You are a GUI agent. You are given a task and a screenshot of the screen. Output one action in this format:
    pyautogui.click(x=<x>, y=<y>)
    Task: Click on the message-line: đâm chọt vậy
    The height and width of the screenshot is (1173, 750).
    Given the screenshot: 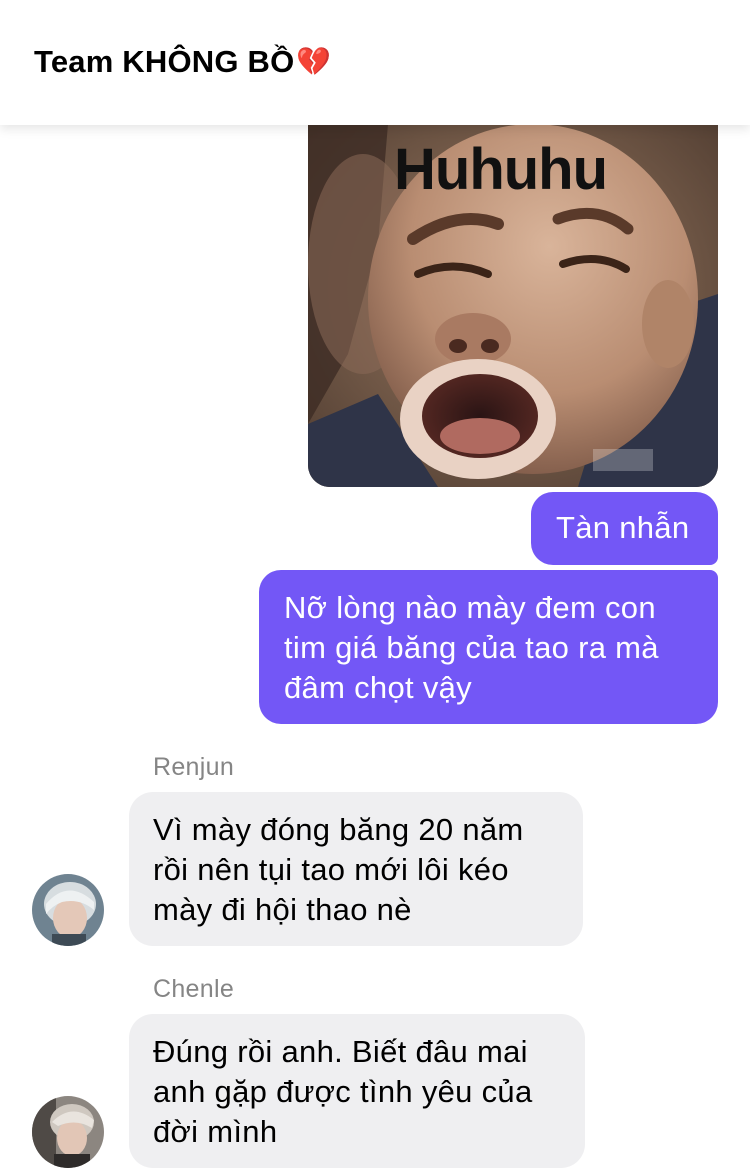 What is the action you would take?
    pyautogui.click(x=378, y=687)
    